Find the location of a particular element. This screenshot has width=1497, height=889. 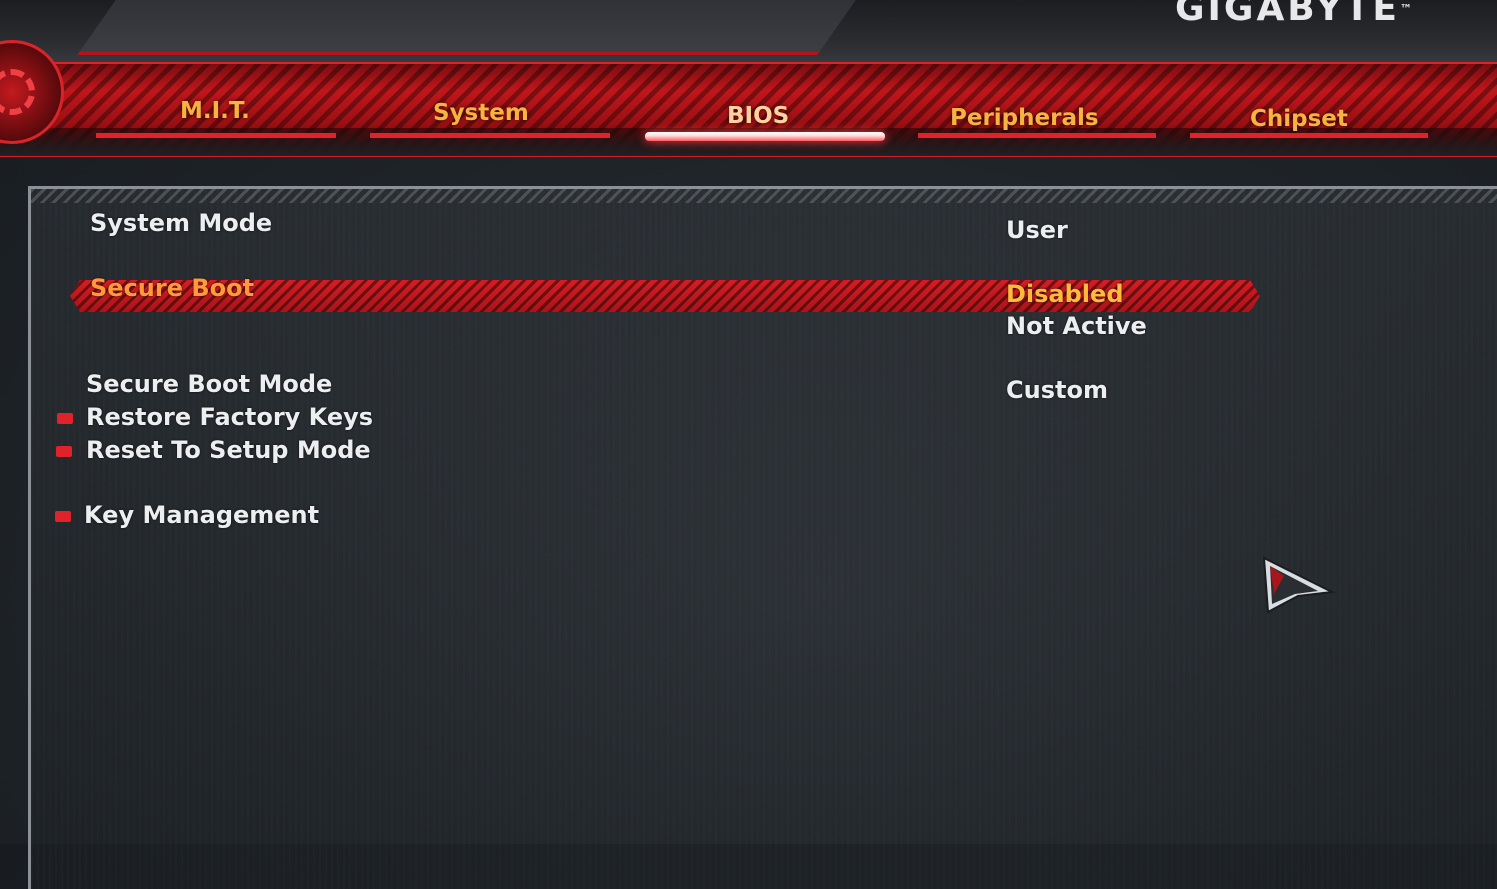

restore-factory-keys-item: Restore Factory Keys is located at coordinates (229, 417).